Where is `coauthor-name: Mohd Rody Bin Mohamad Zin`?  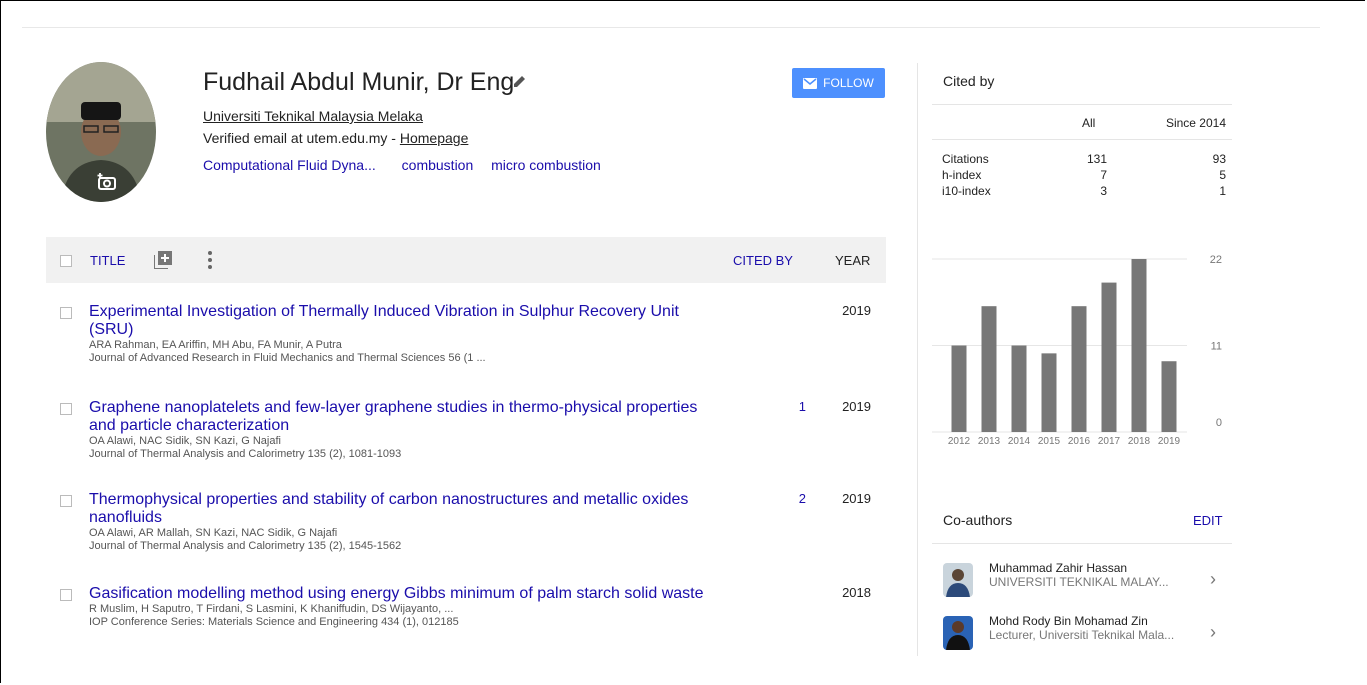 coauthor-name: Mohd Rody Bin Mohamad Zin is located at coordinates (1068, 621).